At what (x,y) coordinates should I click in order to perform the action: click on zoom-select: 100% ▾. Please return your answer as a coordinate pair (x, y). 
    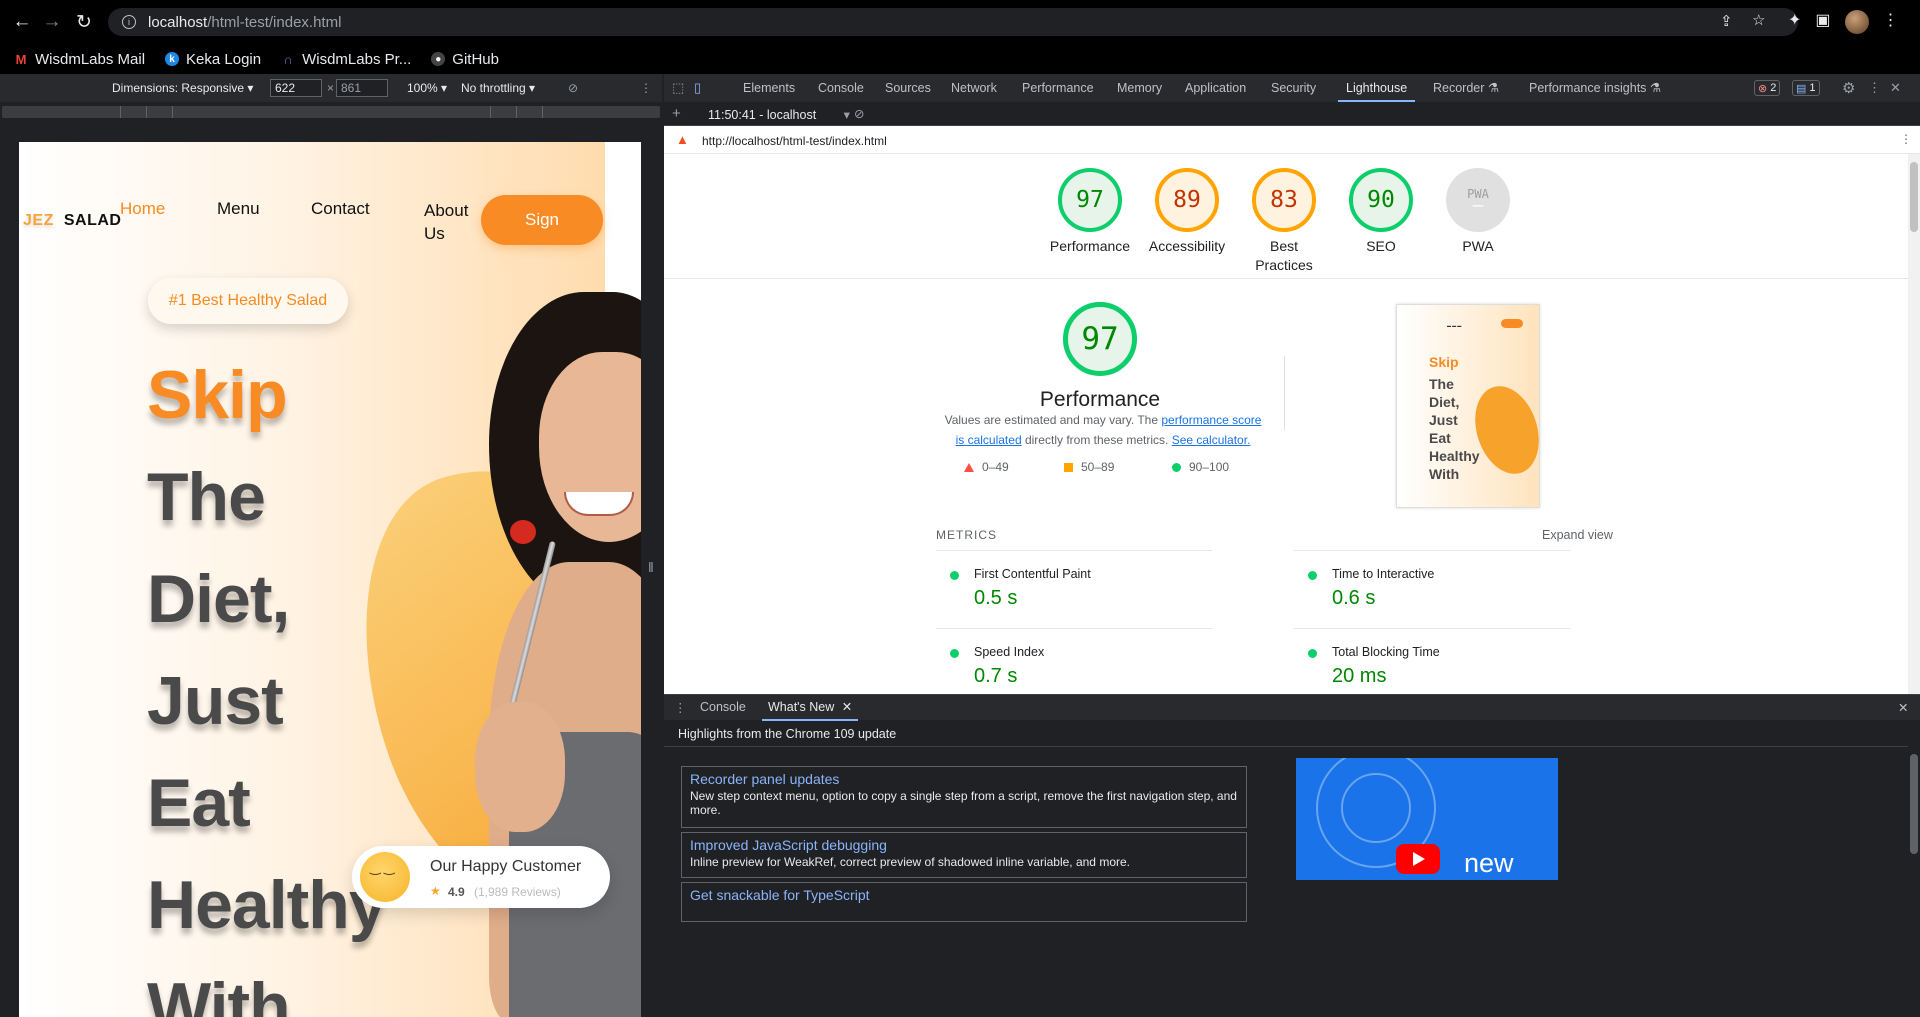
    Looking at the image, I should click on (427, 88).